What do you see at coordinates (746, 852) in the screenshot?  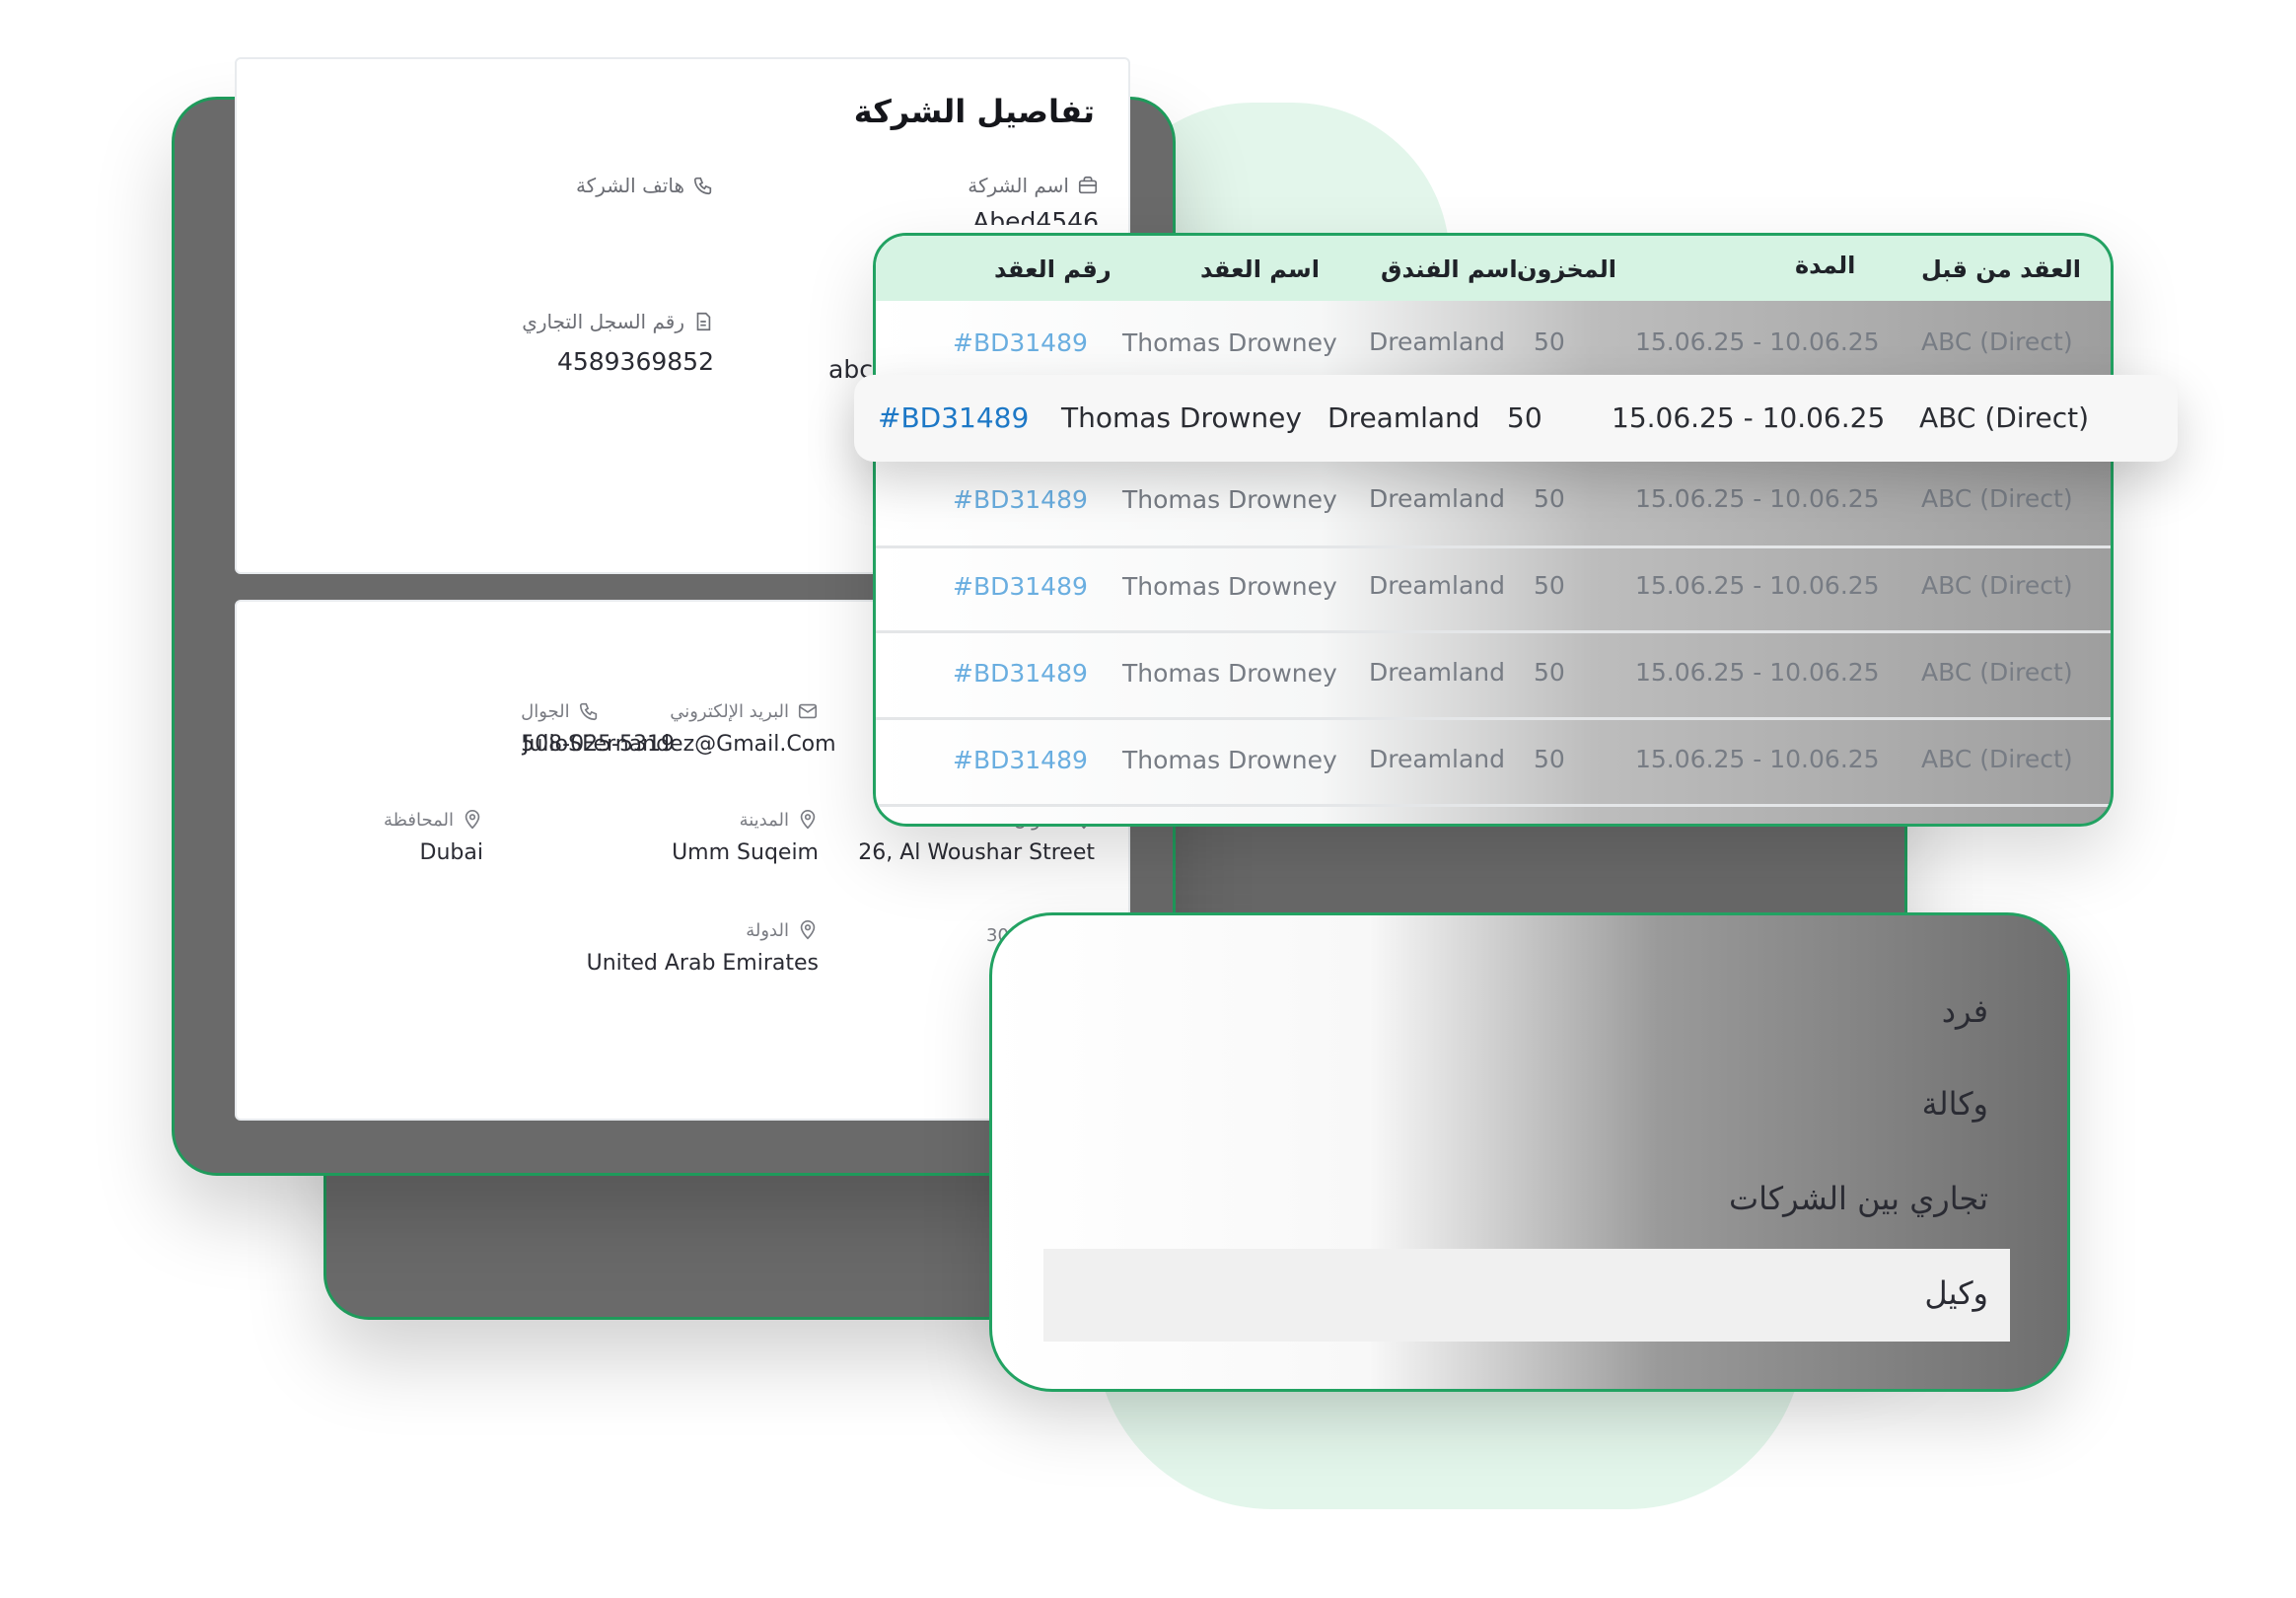 I see `city-value: Umm Suqeim` at bounding box center [746, 852].